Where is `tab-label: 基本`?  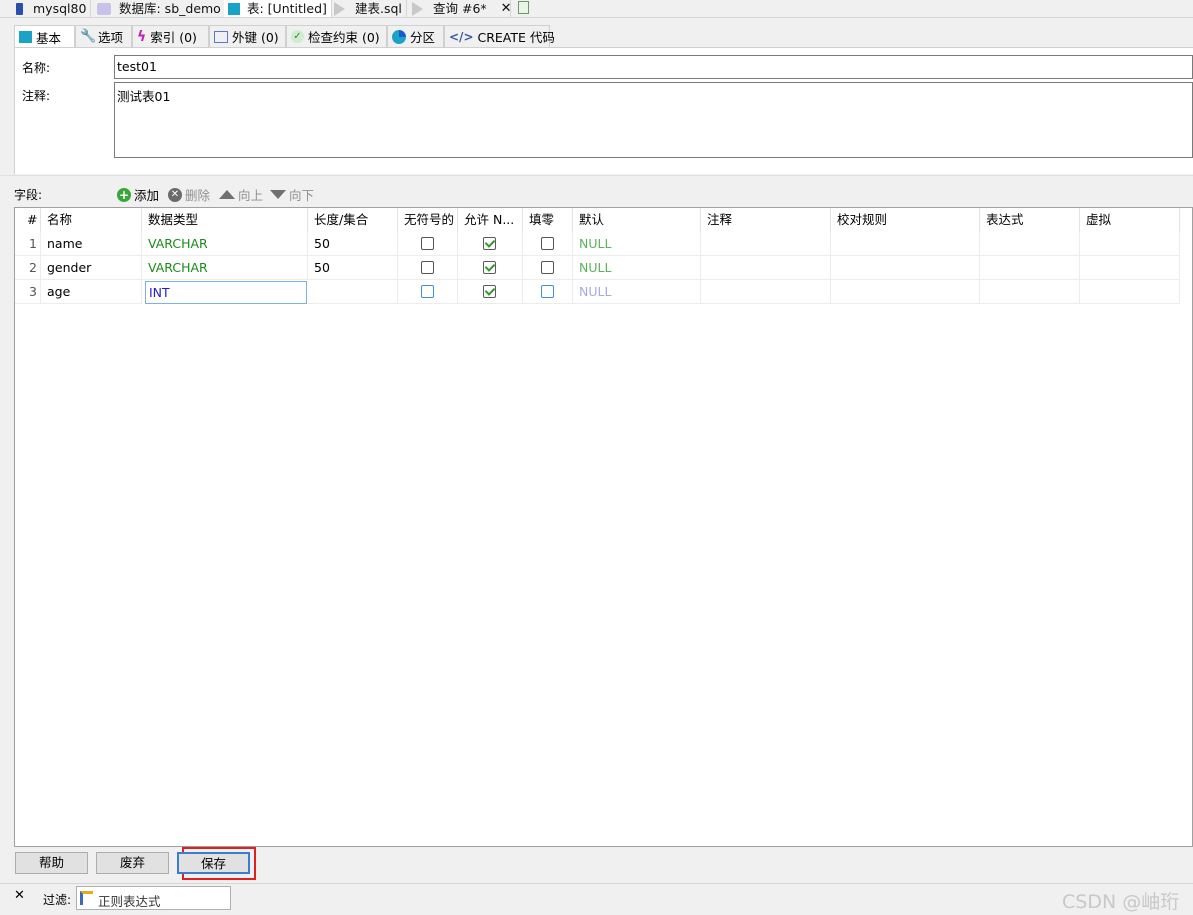
tab-label: 基本 is located at coordinates (49, 38).